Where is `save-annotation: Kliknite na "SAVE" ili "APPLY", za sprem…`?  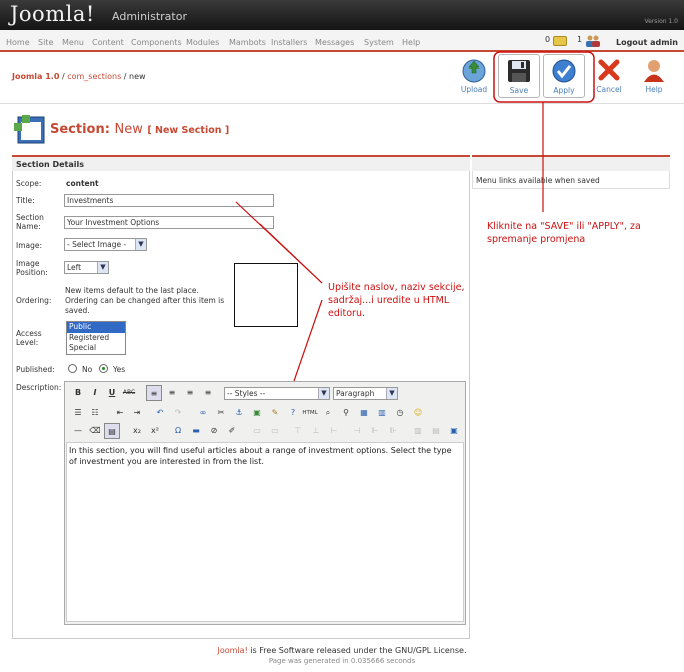 save-annotation: Kliknite na "SAVE" ili "APPLY", za sprem… is located at coordinates (564, 233).